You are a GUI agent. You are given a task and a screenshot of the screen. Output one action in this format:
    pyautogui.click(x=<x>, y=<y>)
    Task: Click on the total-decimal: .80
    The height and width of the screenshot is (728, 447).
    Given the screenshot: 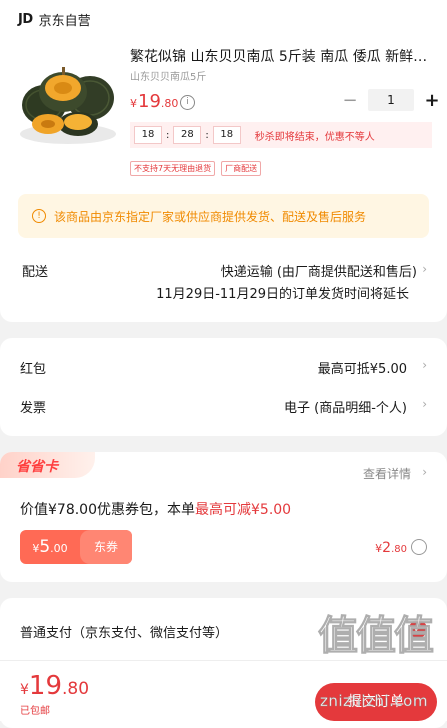 What is the action you would take?
    pyautogui.click(x=76, y=689)
    